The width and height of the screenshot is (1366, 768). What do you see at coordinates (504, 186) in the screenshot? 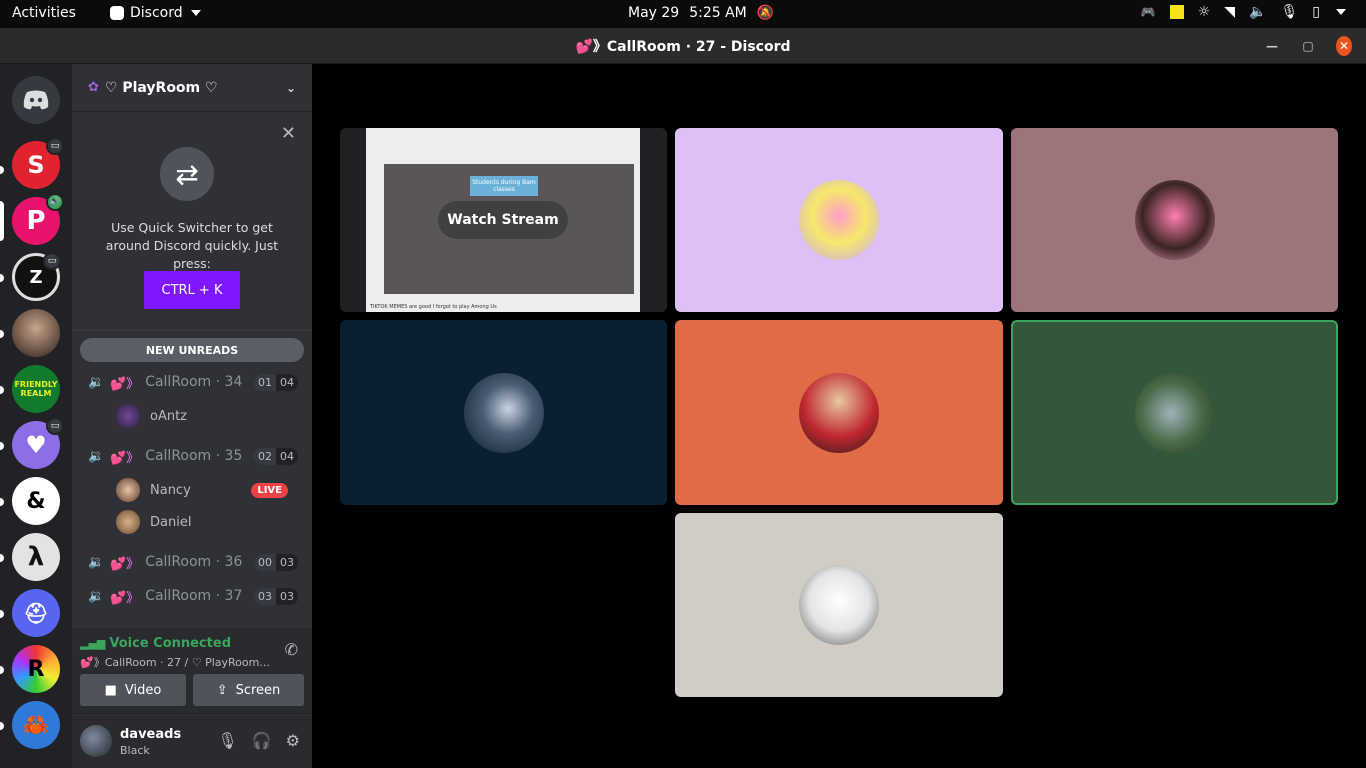
I see `stream-caption: Students during Bam classes` at bounding box center [504, 186].